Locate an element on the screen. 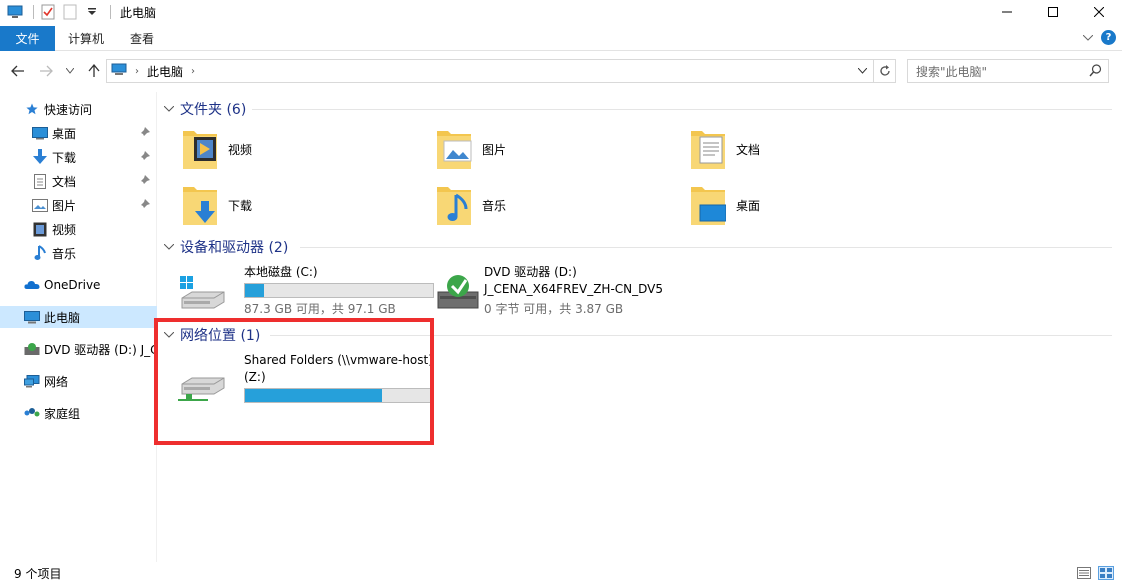 This screenshot has width=1122, height=585. new-folder-icon is located at coordinates (70, 12).